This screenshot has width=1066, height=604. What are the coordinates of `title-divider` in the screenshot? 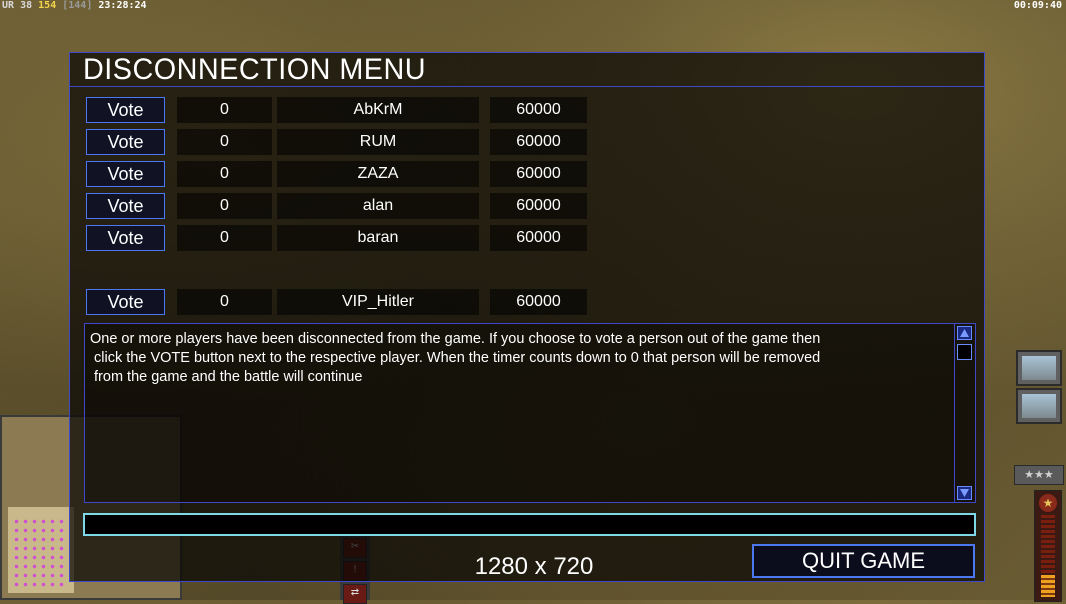 It's located at (527, 86).